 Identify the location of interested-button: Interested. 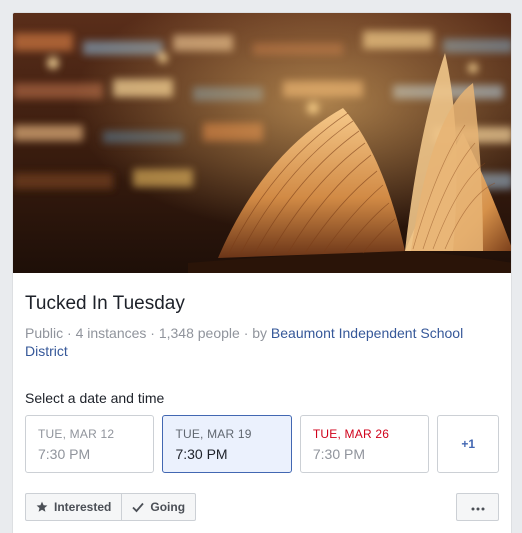
(74, 507).